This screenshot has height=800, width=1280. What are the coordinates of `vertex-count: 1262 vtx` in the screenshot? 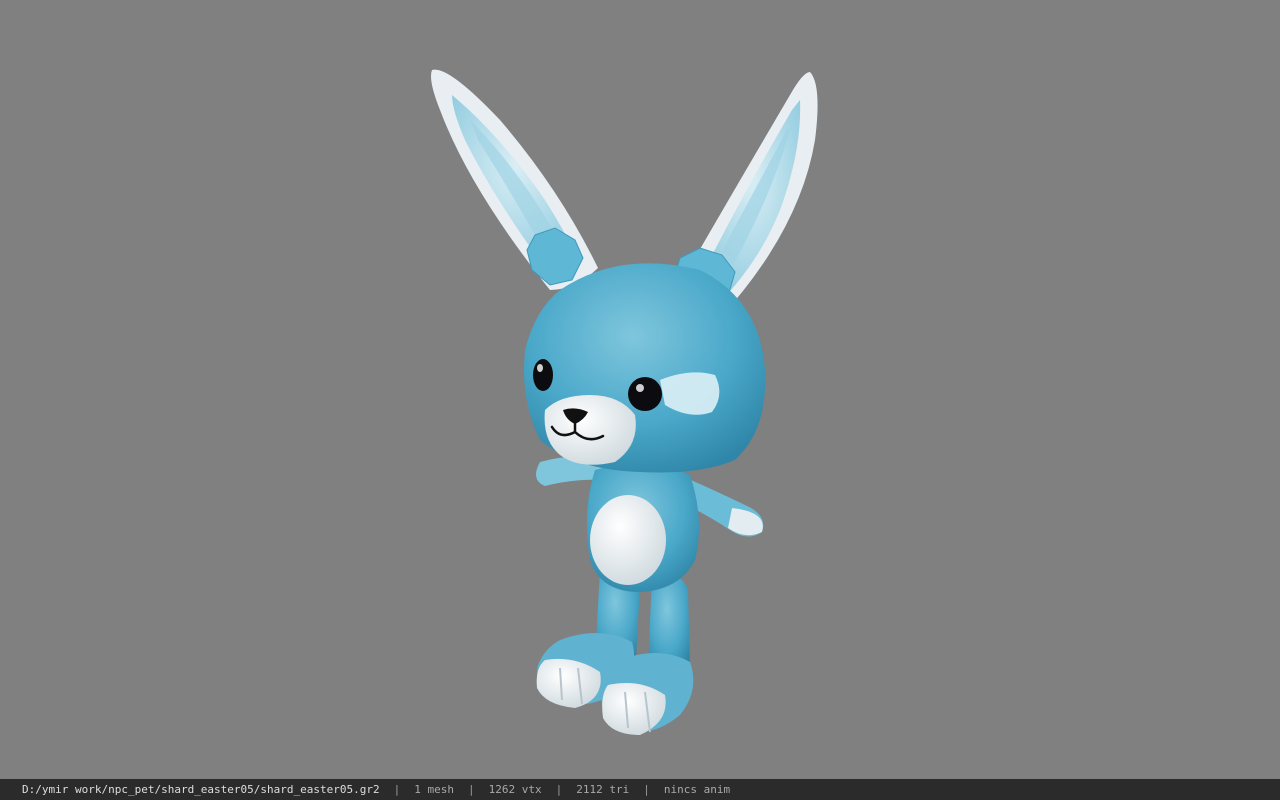 It's located at (515, 789).